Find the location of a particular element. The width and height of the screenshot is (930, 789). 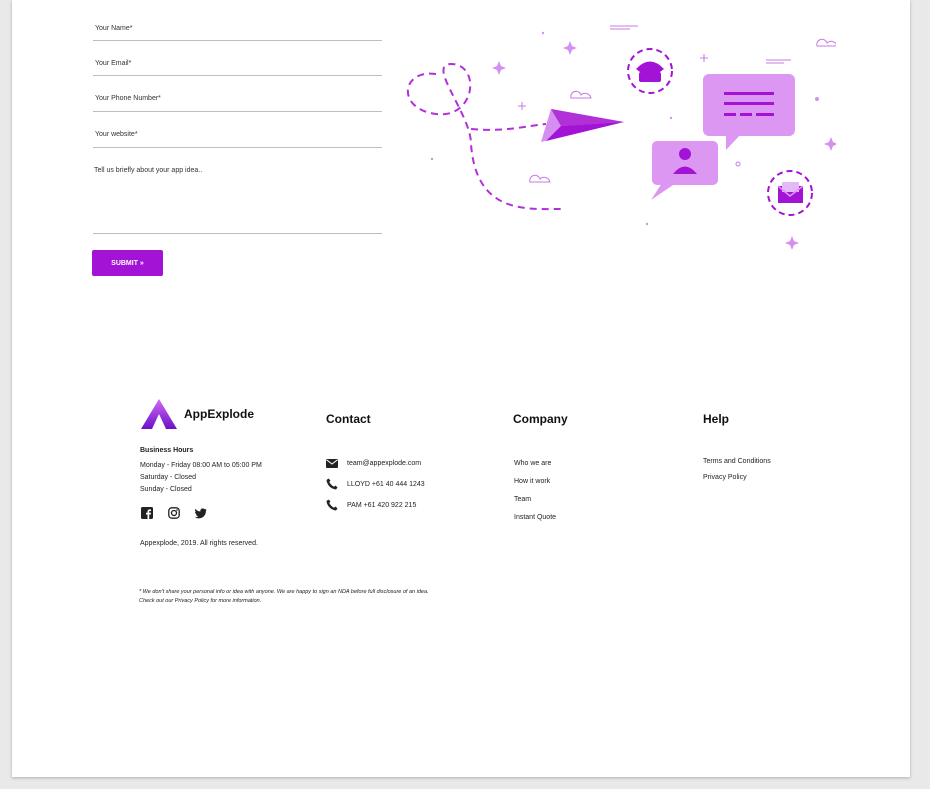

contact-email-row: team@appexplode.com is located at coordinates (373, 463).